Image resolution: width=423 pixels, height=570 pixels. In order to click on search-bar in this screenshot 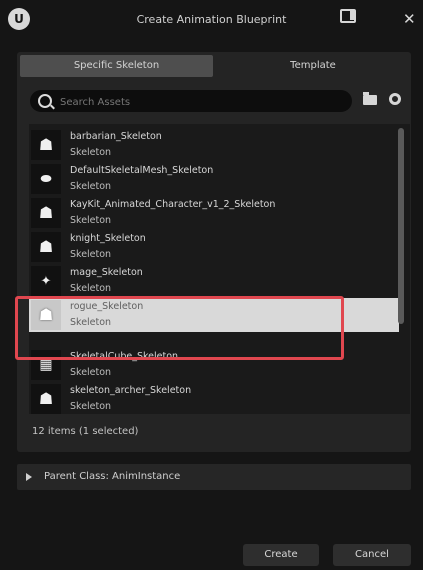, I will do `click(191, 101)`.